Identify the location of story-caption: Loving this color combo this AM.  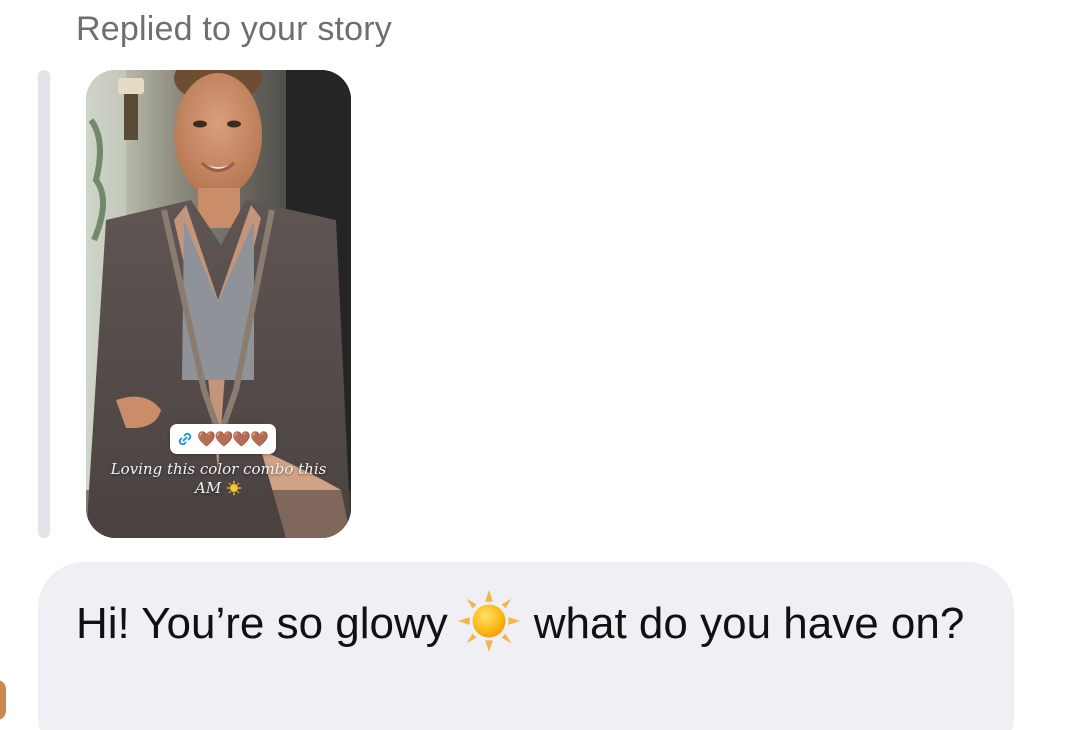
(218, 479).